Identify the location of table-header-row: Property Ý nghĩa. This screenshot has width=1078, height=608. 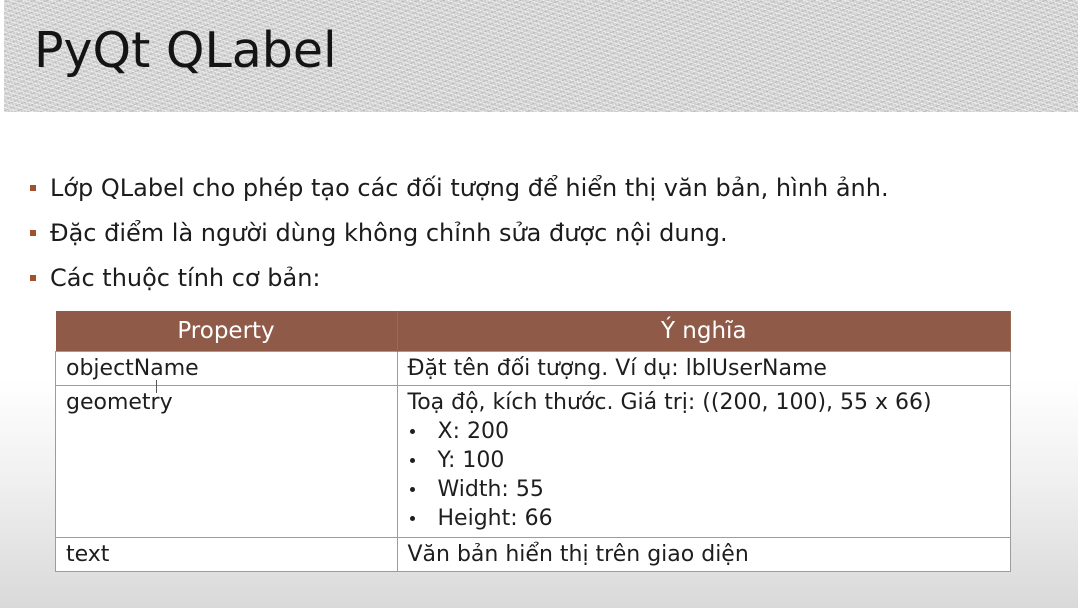
(533, 331).